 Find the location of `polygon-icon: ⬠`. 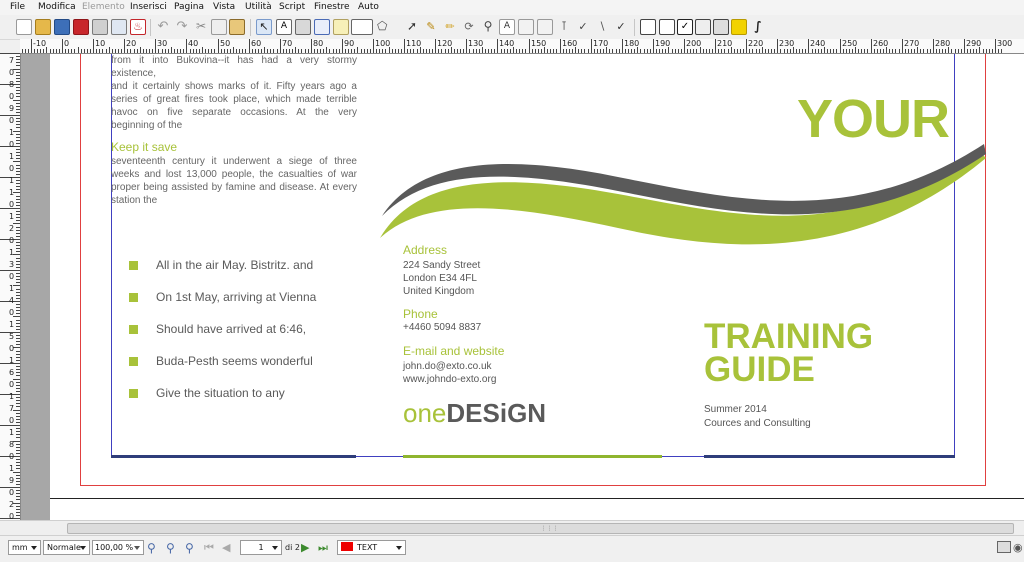

polygon-icon: ⬠ is located at coordinates (388, 27).